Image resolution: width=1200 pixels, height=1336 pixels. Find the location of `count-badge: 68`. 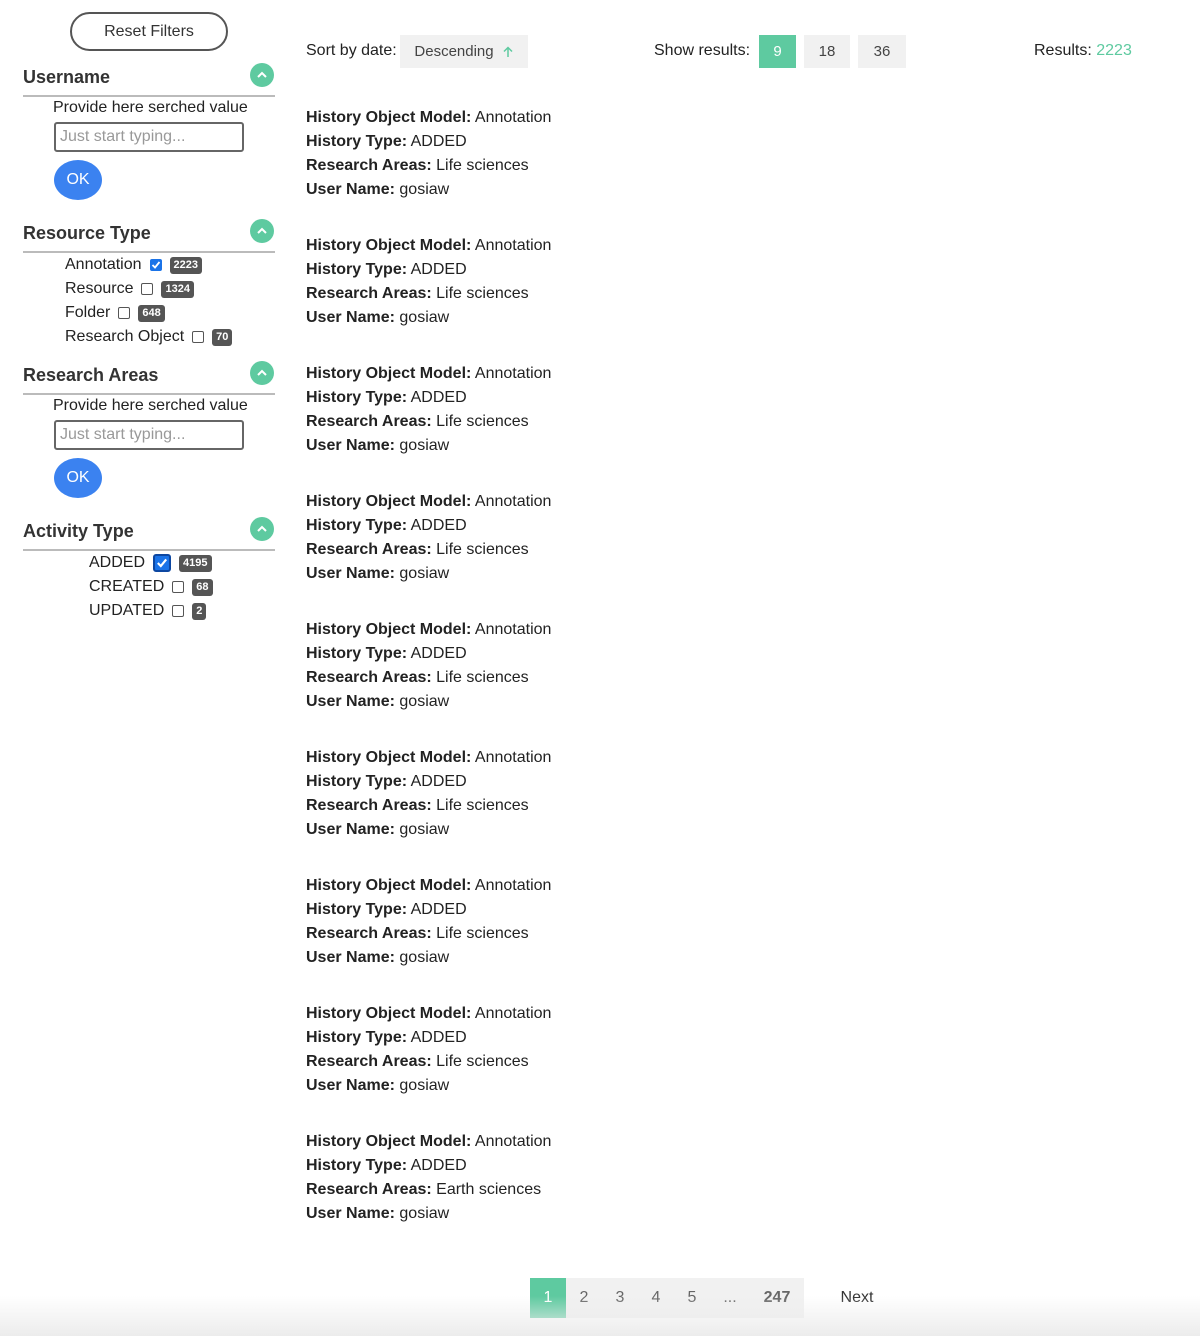

count-badge: 68 is located at coordinates (202, 587).